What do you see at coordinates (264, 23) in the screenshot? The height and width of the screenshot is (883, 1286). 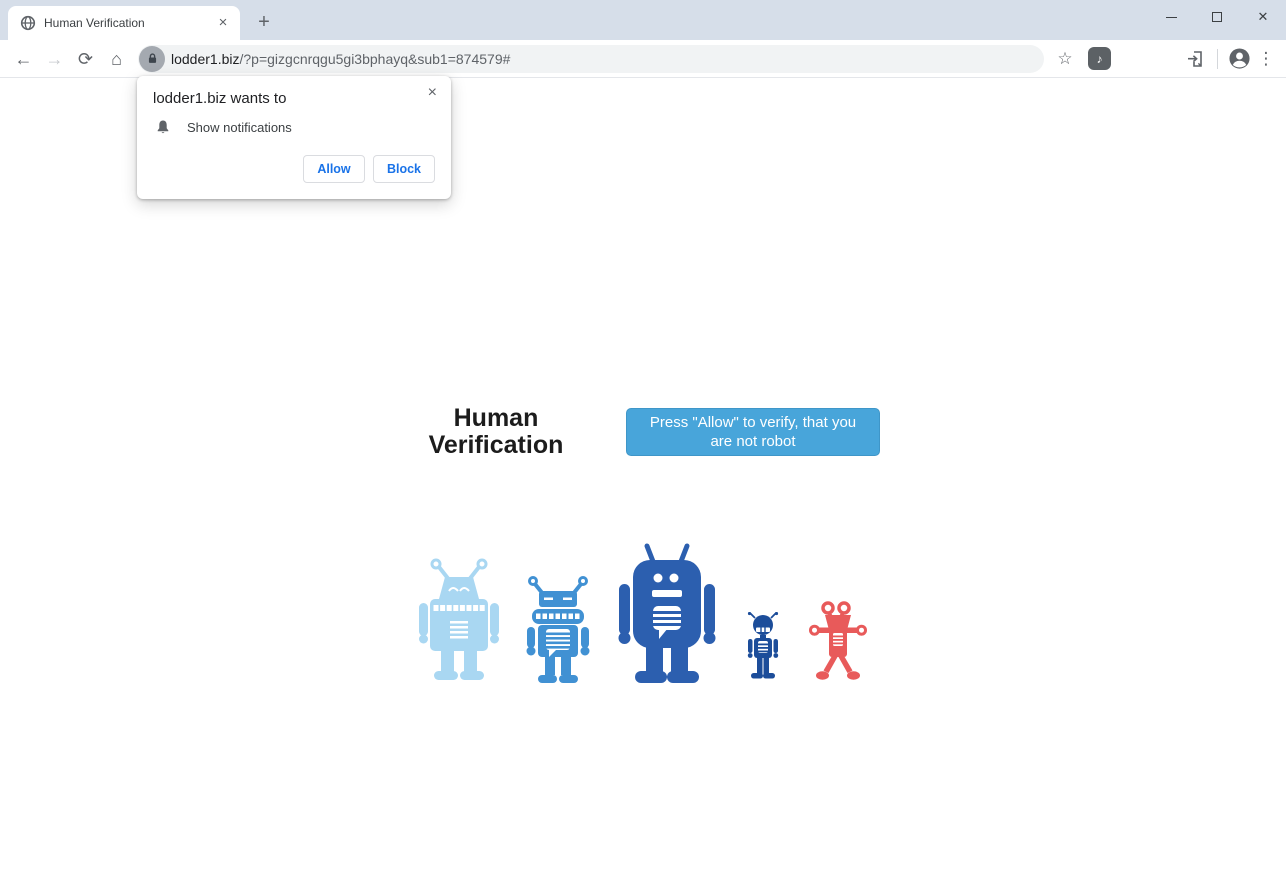 I see `new-tab-button: +` at bounding box center [264, 23].